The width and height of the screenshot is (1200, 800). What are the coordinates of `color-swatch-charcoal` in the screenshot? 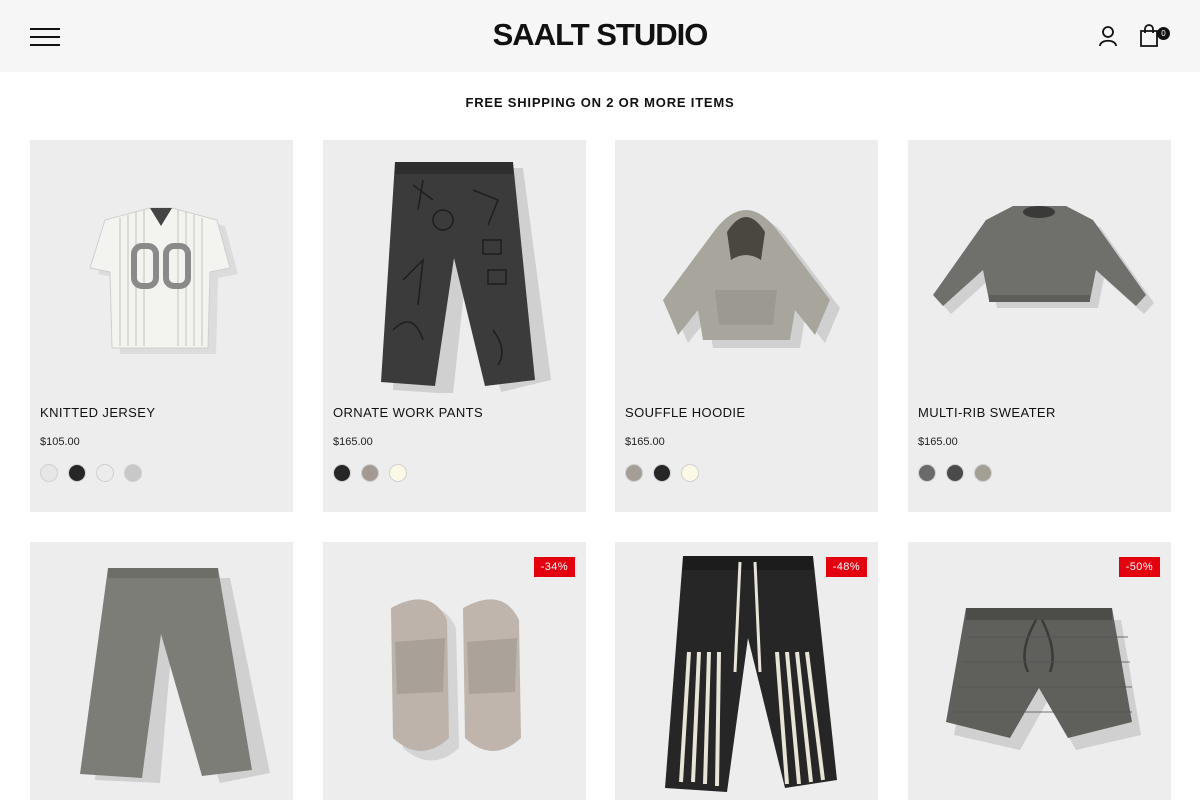 It's located at (927, 473).